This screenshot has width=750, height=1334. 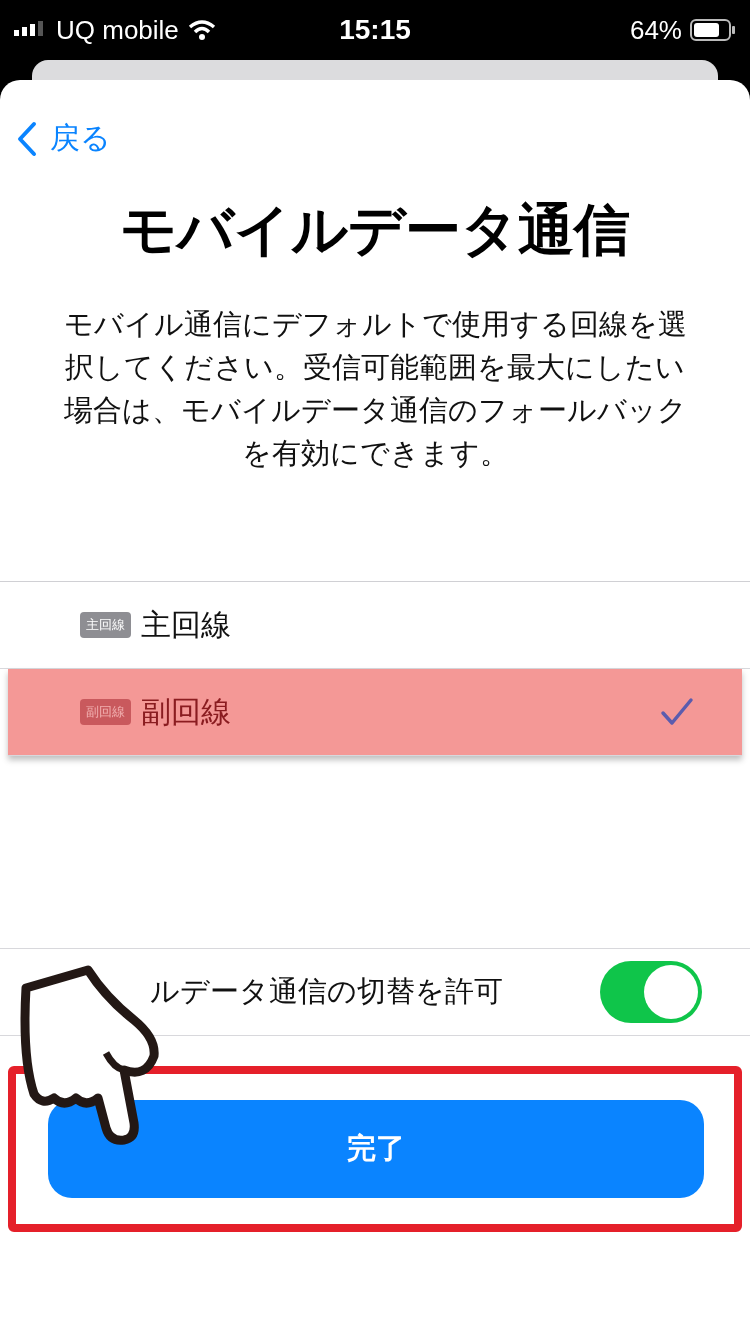 What do you see at coordinates (186, 711) in the screenshot?
I see `line-label: 副回線` at bounding box center [186, 711].